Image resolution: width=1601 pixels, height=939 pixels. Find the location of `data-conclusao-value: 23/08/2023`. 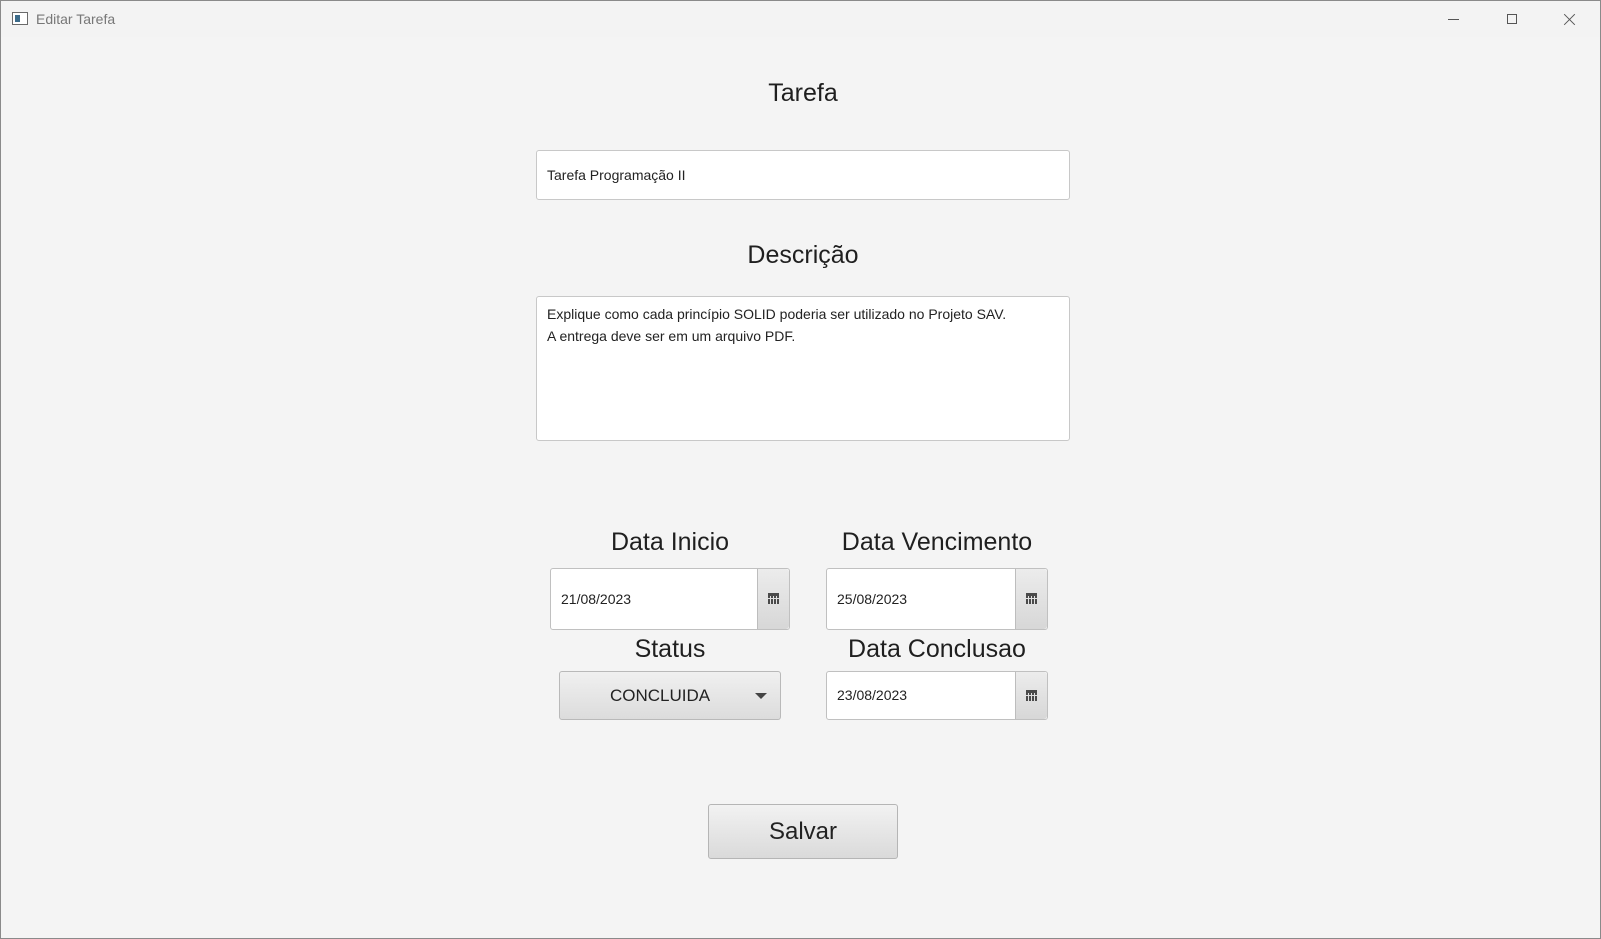

data-conclusao-value: 23/08/2023 is located at coordinates (872, 695).